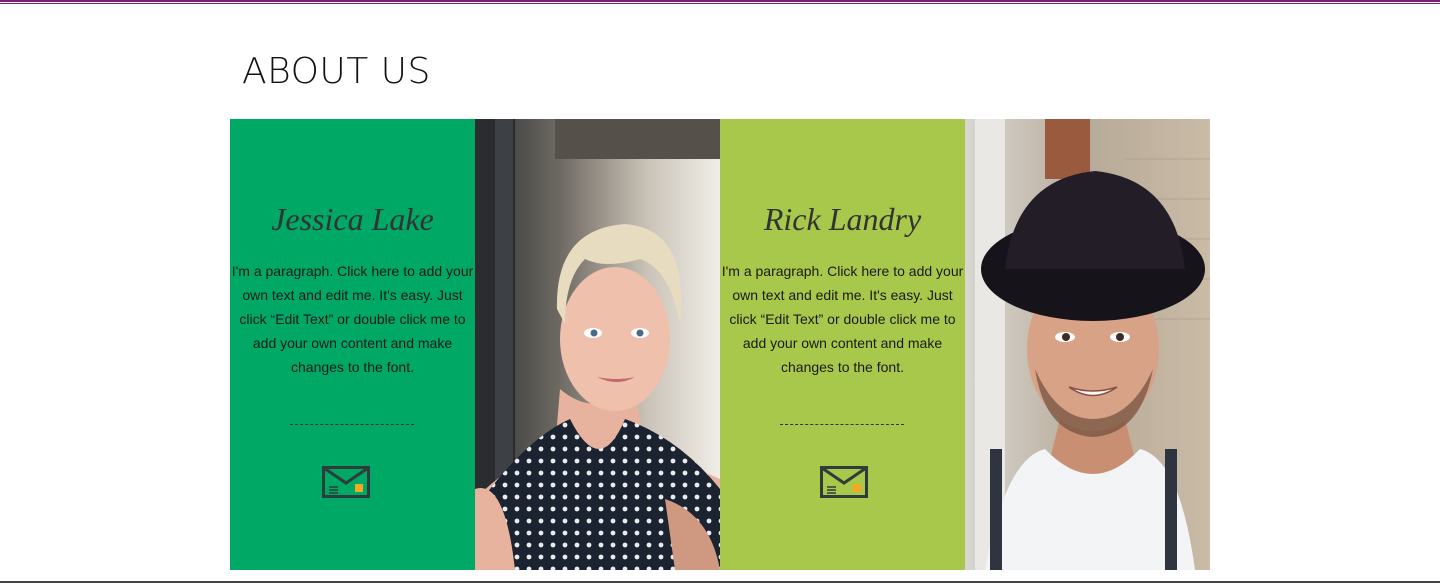  I want to click on member-photo-jessica, so click(597, 344).